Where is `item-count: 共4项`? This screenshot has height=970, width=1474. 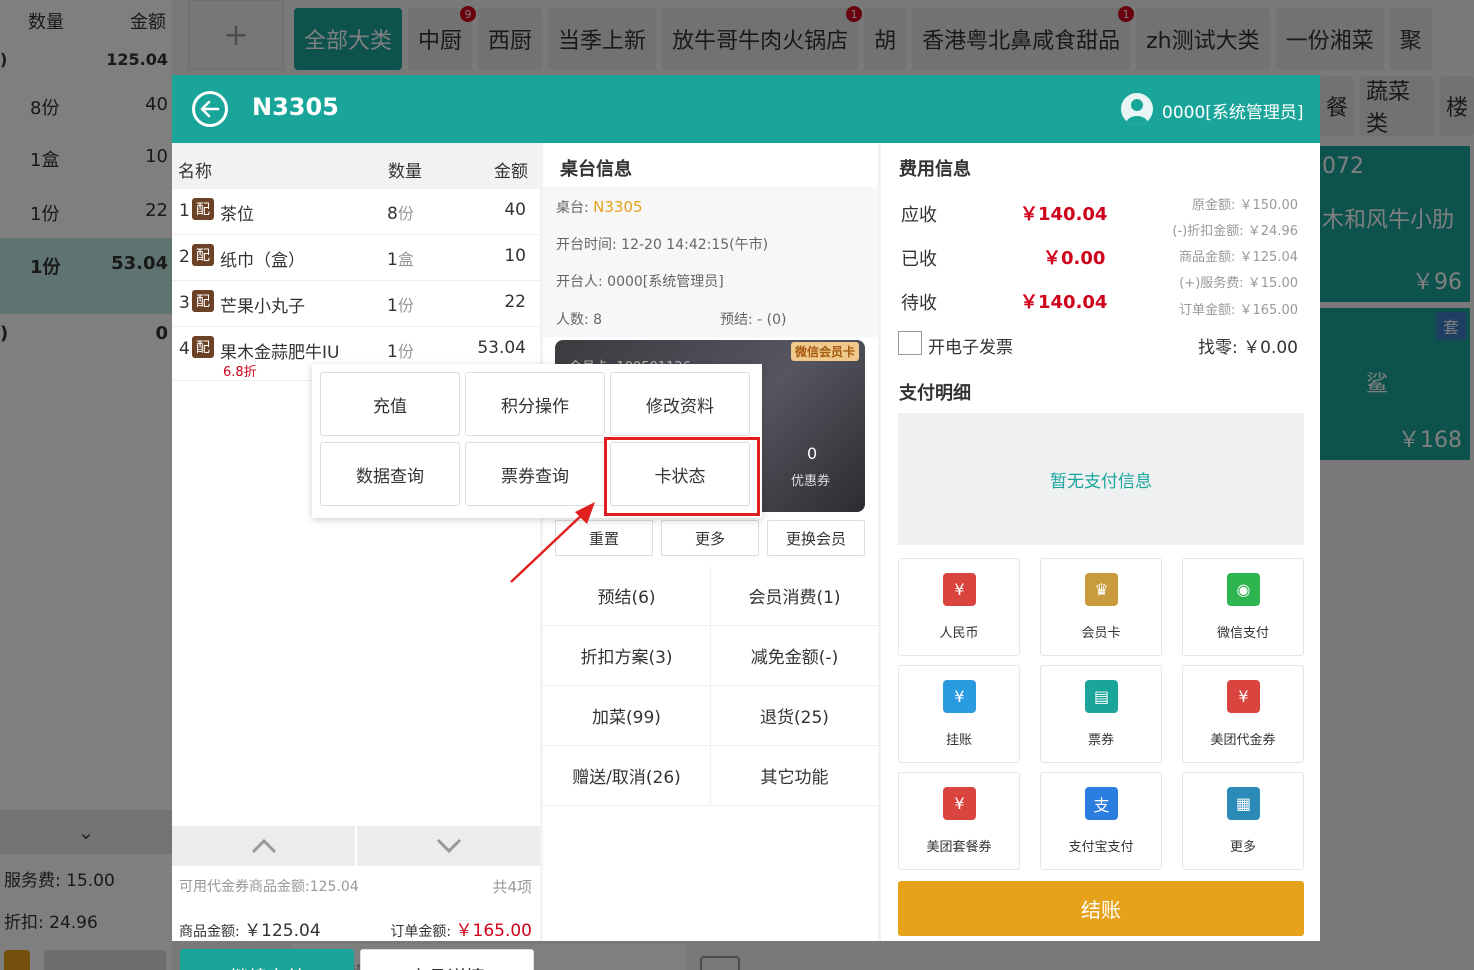 item-count: 共4项 is located at coordinates (512, 887).